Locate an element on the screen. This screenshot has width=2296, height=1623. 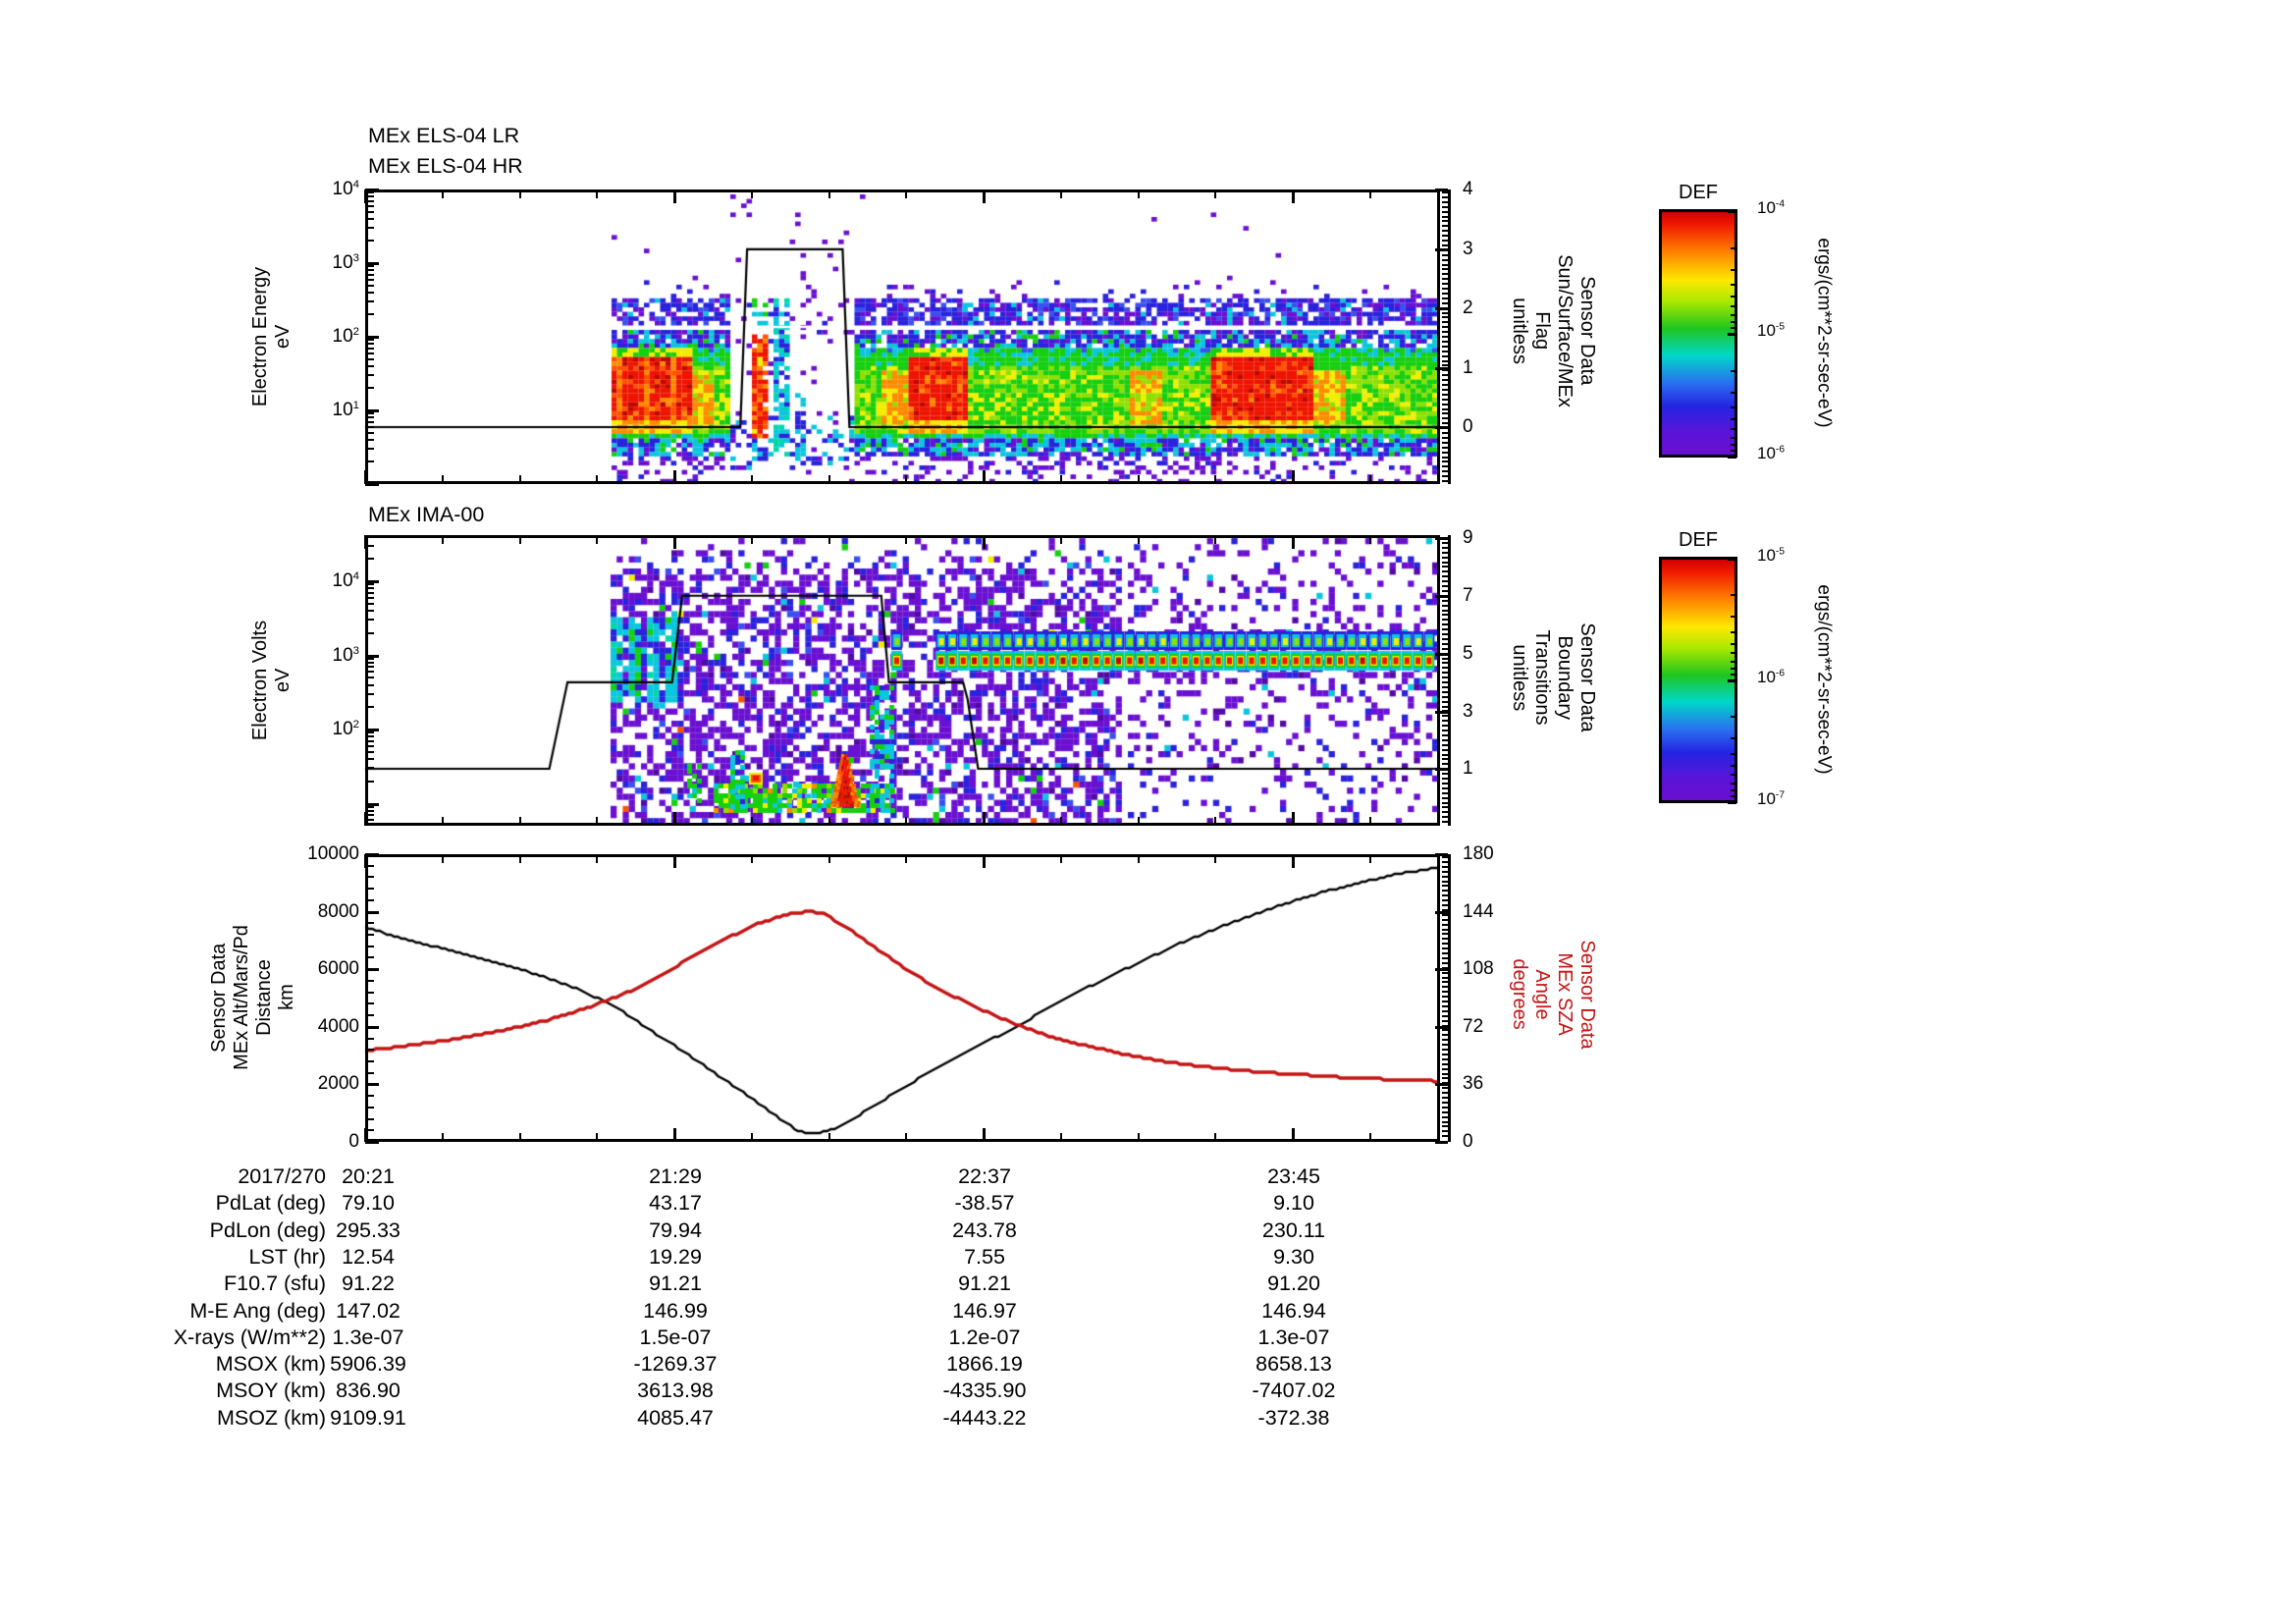
traj-ytick-label: 8000 is located at coordinates (338, 911).